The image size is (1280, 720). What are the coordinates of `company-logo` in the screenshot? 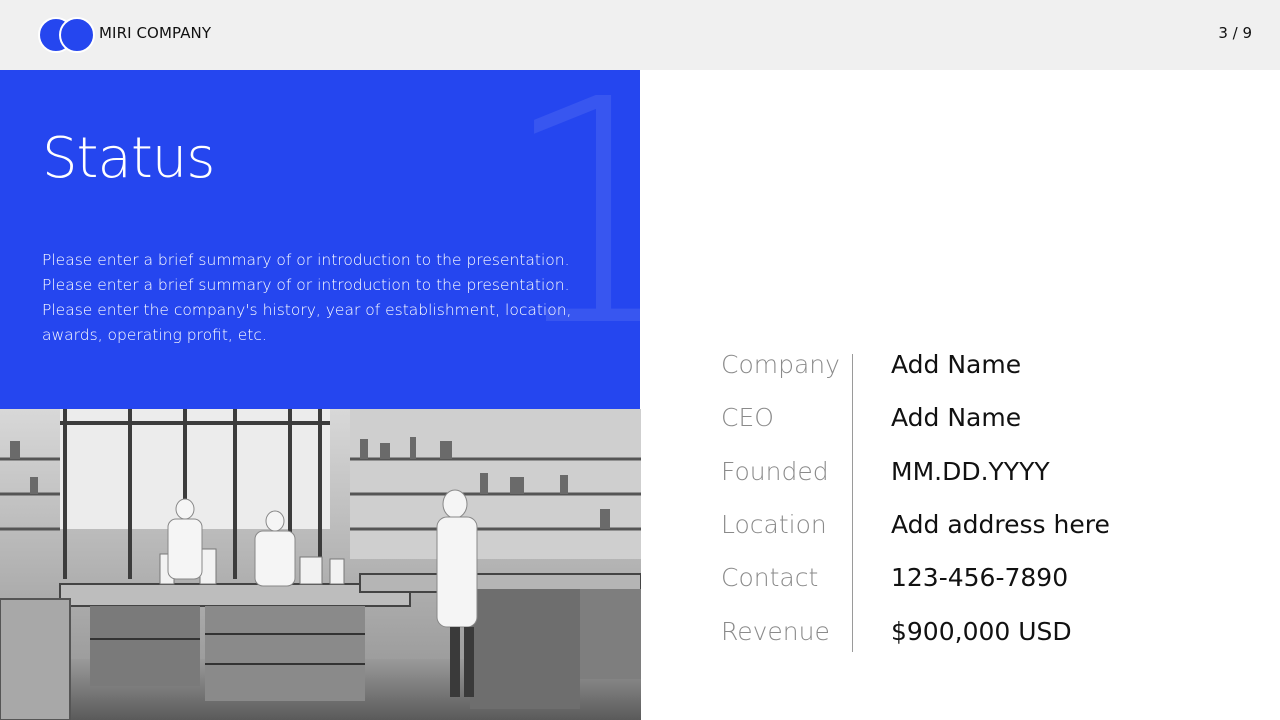 It's located at (68, 35).